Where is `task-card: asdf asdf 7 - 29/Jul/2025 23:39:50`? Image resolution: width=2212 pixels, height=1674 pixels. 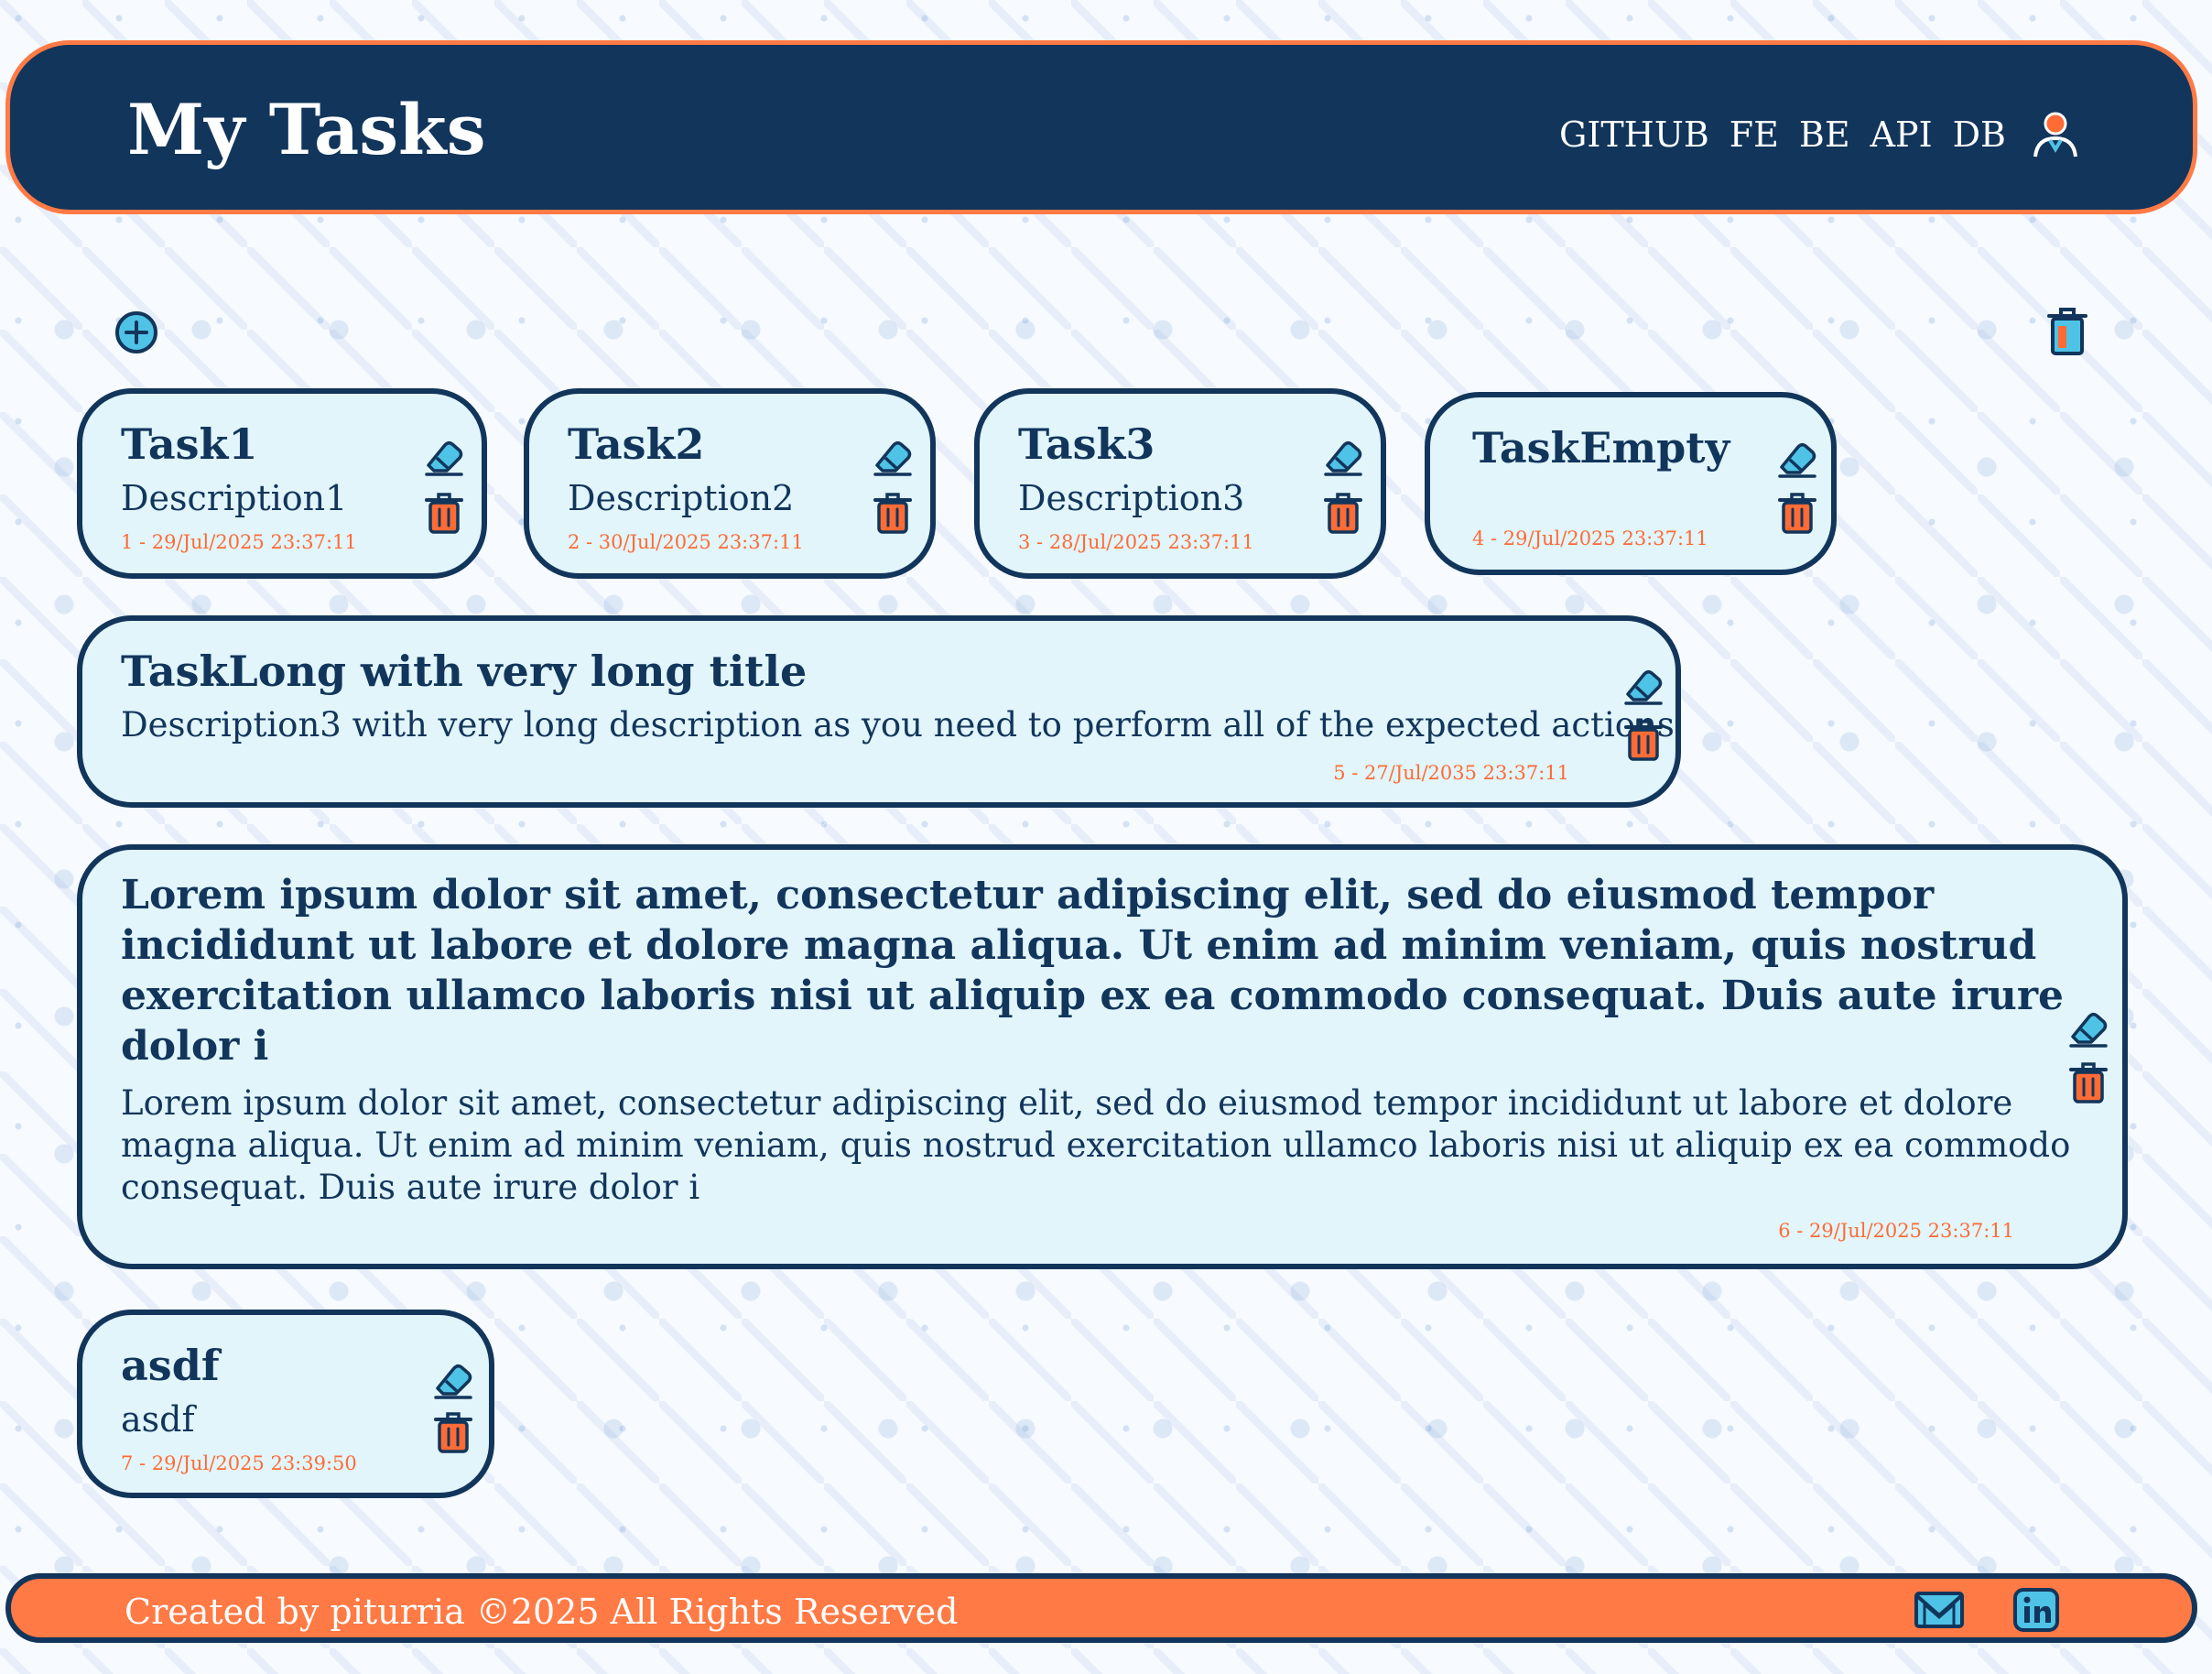 task-card: asdf asdf 7 - 29/Jul/2025 23:39:50 is located at coordinates (285, 1404).